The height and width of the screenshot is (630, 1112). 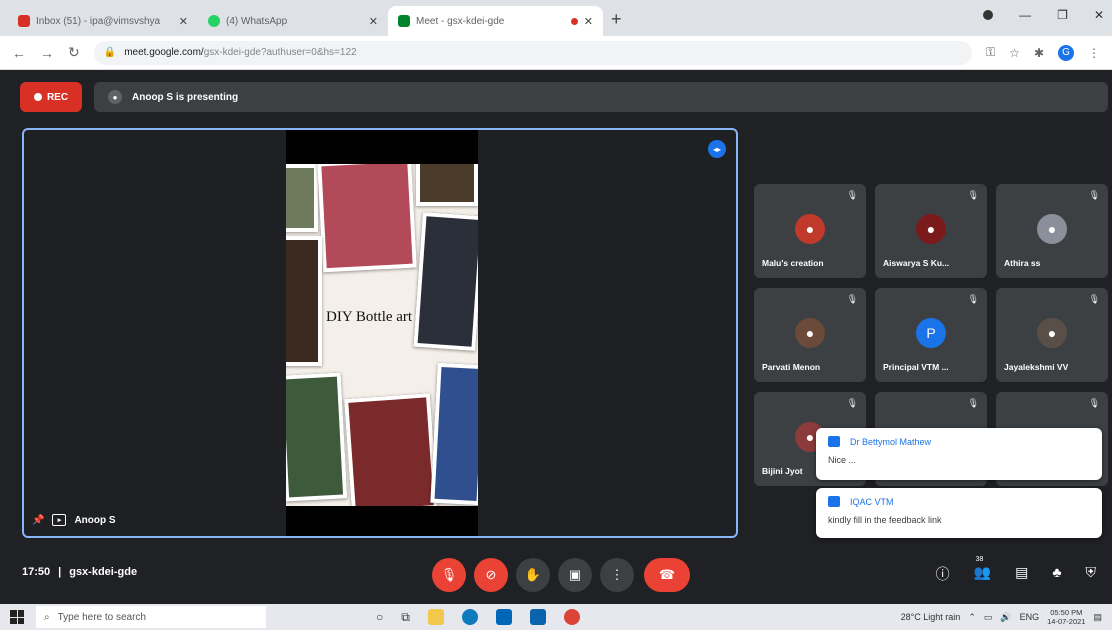 I want to click on more-options-button: ⋮, so click(x=617, y=575).